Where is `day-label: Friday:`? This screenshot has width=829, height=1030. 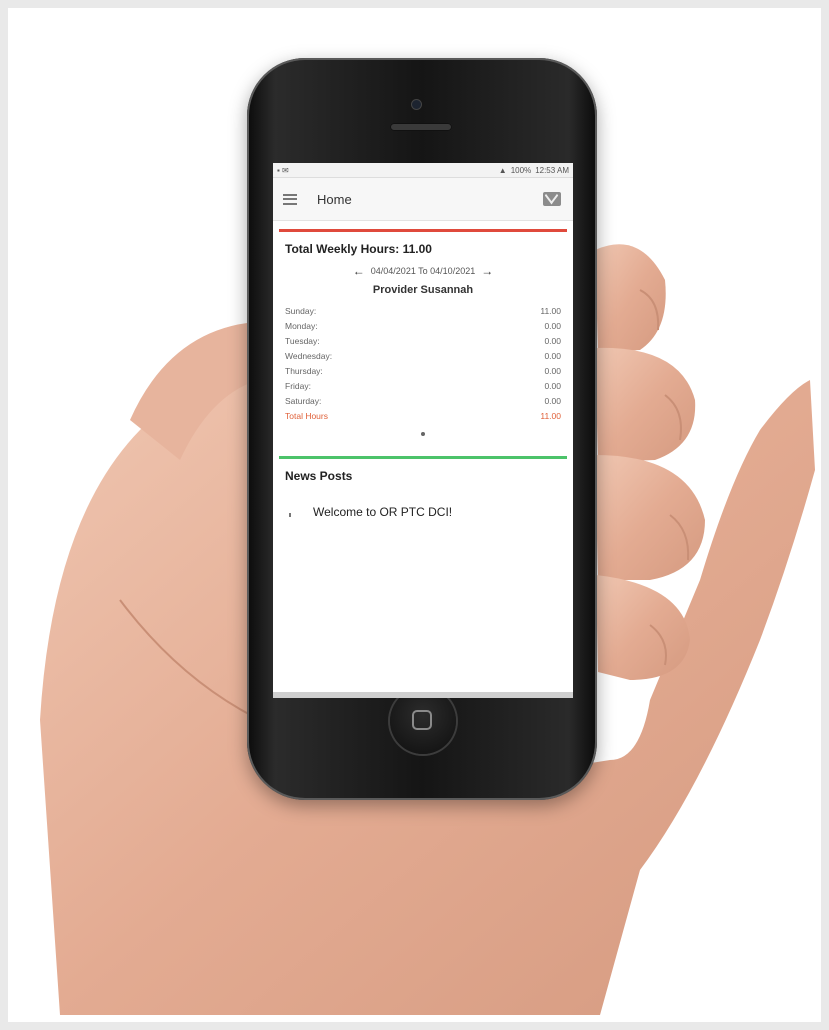
day-label: Friday: is located at coordinates (298, 386).